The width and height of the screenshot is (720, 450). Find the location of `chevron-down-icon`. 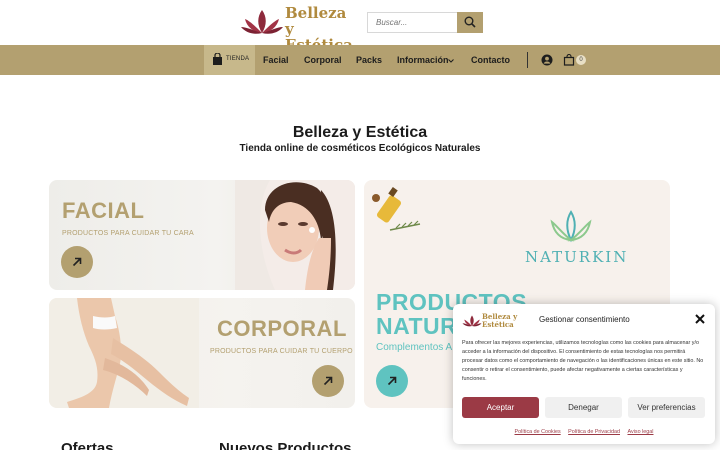

chevron-down-icon is located at coordinates (451, 61).